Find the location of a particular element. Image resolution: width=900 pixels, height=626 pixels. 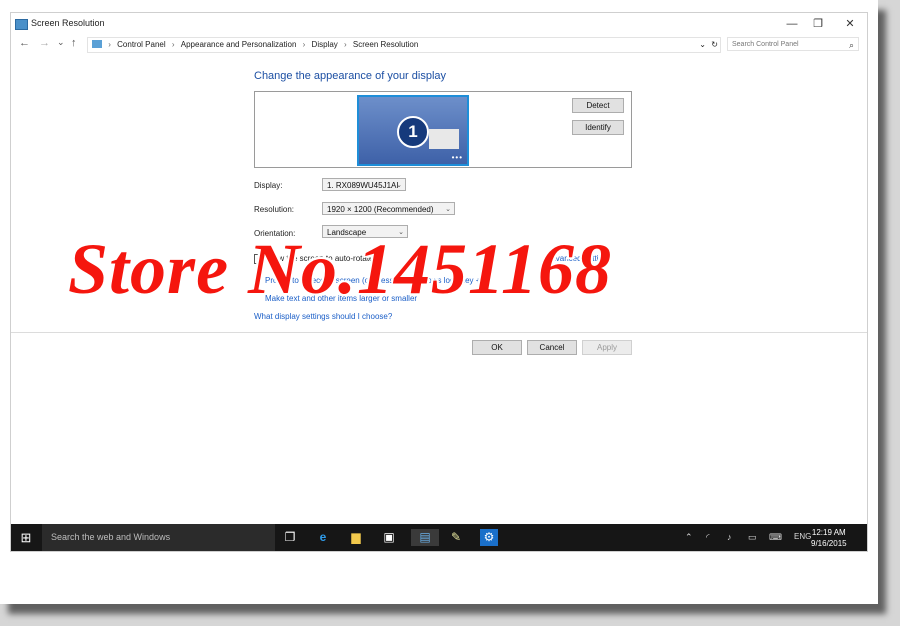

detect-button: Detect is located at coordinates (598, 105).